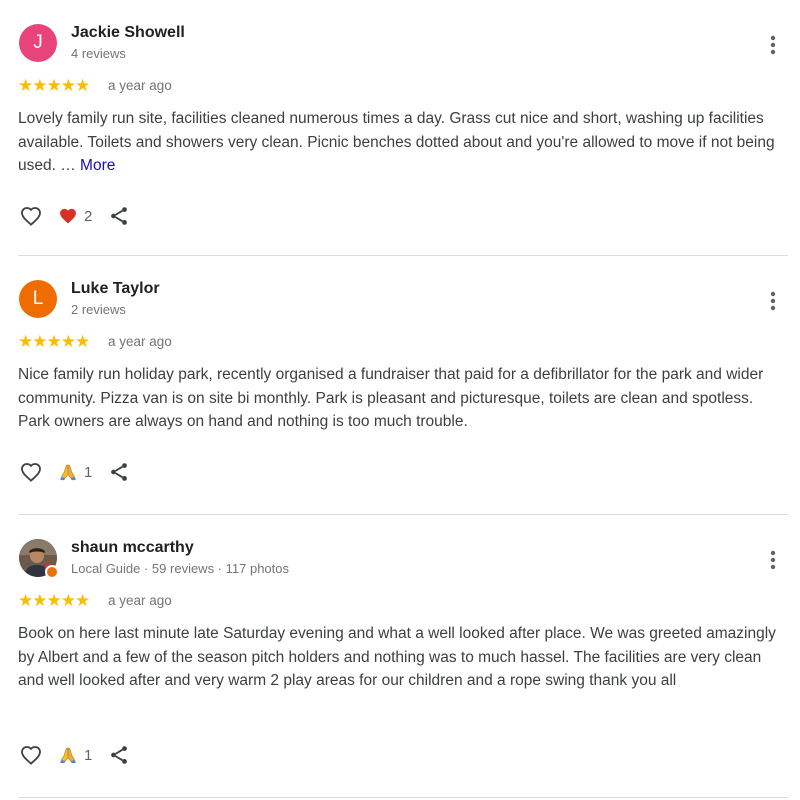 Image resolution: width=800 pixels, height=800 pixels. Describe the element at coordinates (180, 568) in the screenshot. I see `reviewer-meta: Local Guide · 59 reviews · 117 photos` at that location.